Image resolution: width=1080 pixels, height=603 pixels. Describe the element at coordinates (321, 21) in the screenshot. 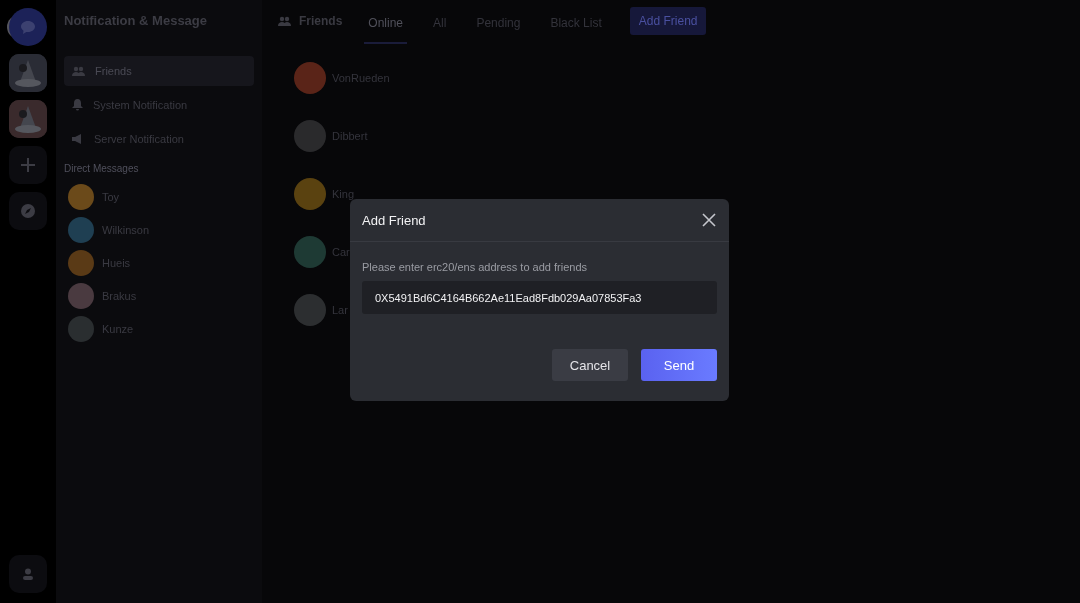

I see `header-title: Friends` at that location.